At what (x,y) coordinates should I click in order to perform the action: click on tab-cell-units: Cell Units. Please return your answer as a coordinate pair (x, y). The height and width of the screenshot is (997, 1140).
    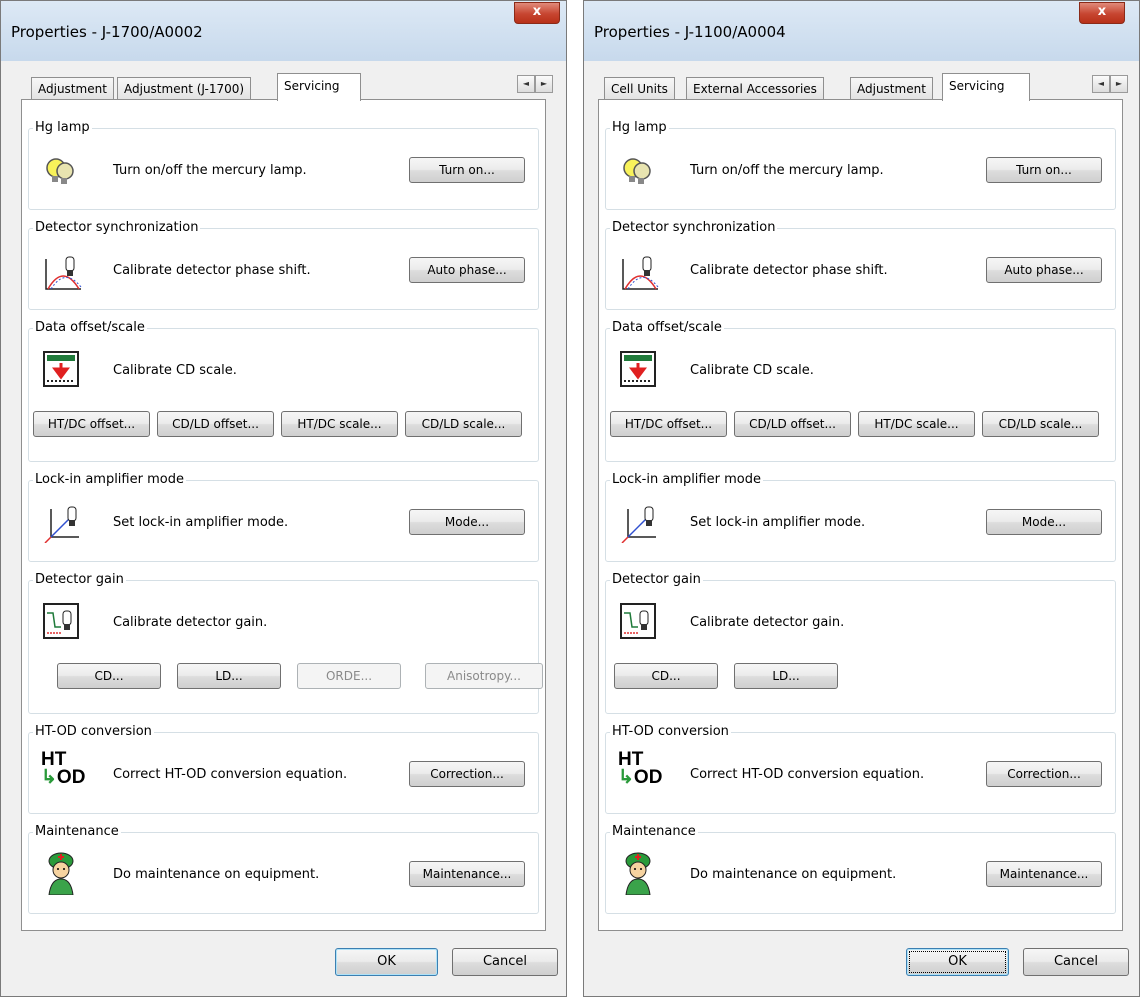
    Looking at the image, I should click on (639, 88).